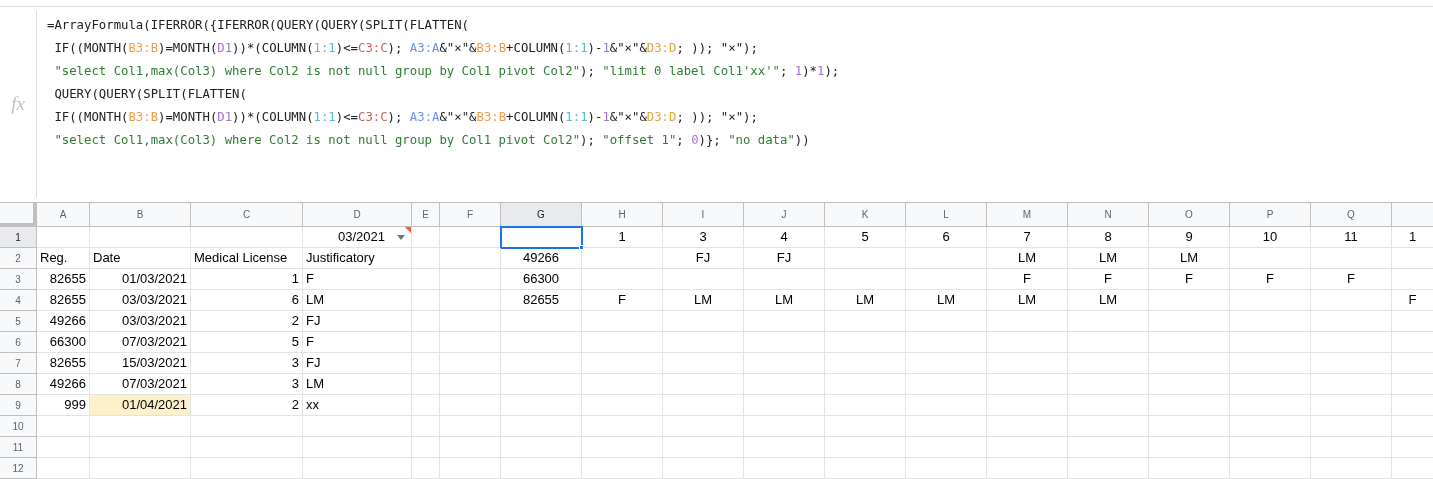 The width and height of the screenshot is (1433, 479). What do you see at coordinates (140, 321) in the screenshot?
I see `table-cell: 03/03/2021` at bounding box center [140, 321].